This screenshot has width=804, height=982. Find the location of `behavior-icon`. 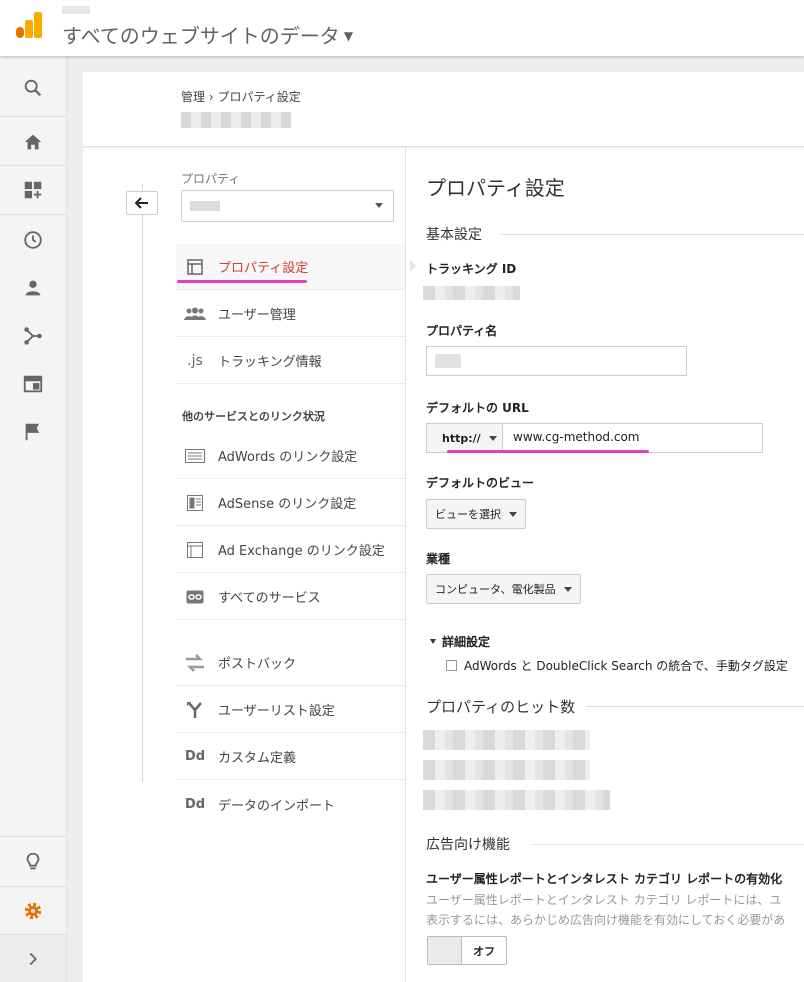

behavior-icon is located at coordinates (33, 384).